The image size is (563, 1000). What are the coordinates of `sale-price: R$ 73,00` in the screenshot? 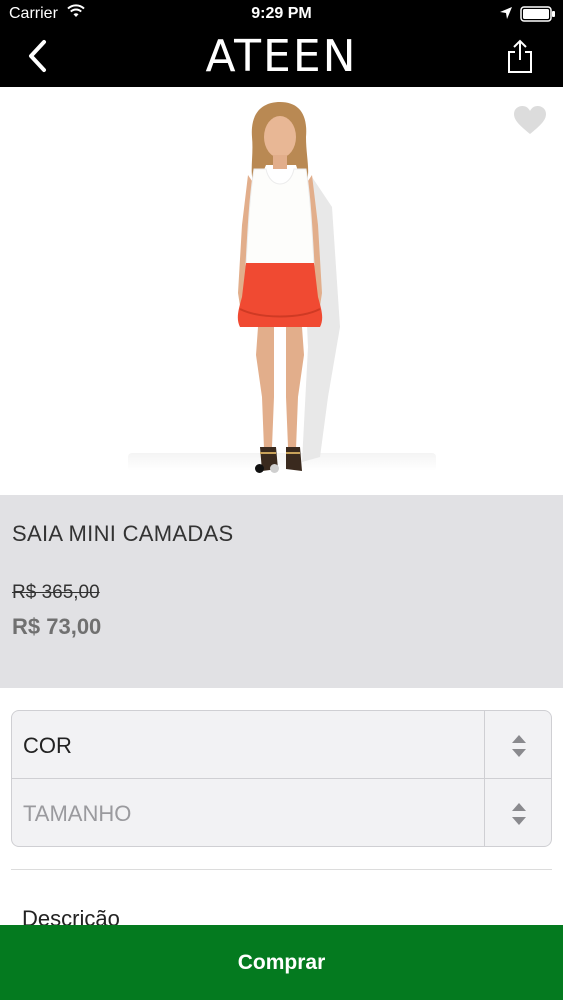 It's located at (57, 626).